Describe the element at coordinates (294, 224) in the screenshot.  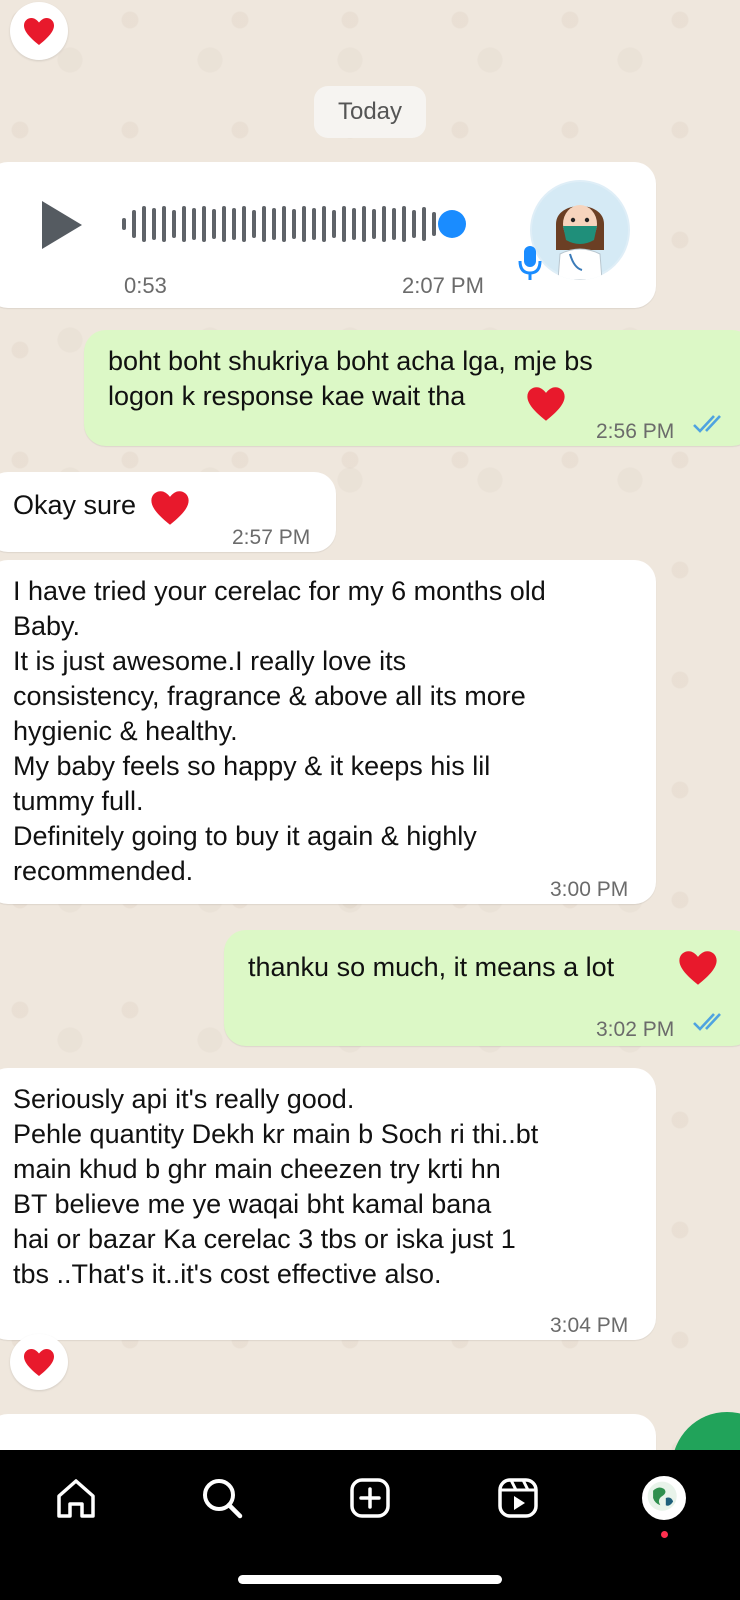
I see `voice-waveform` at that location.